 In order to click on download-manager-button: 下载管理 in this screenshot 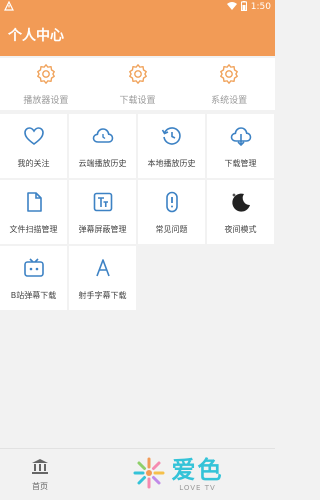, I will do `click(240, 146)`.